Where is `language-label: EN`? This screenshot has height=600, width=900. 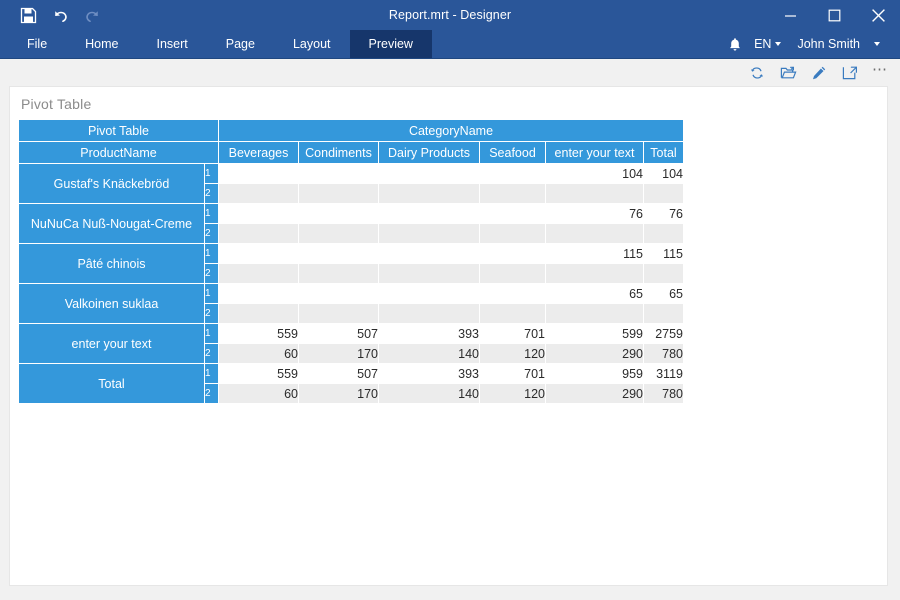 language-label: EN is located at coordinates (763, 44).